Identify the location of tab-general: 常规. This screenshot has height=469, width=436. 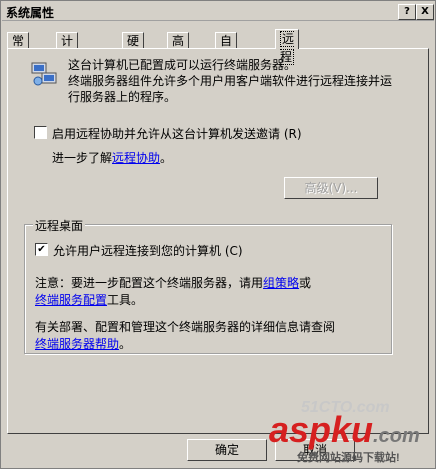
(18, 48).